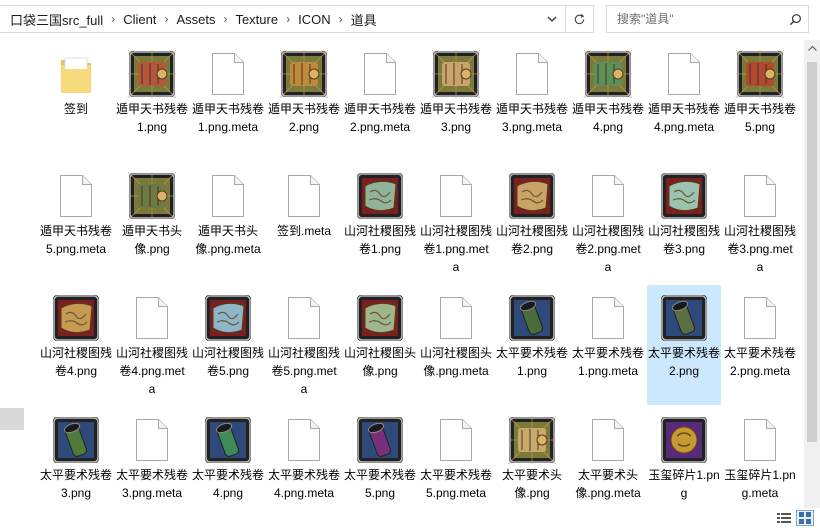 The height and width of the screenshot is (528, 820). Describe the element at coordinates (760, 223) in the screenshot. I see `file-item: 山河社稷图残卷3.png.meta` at that location.